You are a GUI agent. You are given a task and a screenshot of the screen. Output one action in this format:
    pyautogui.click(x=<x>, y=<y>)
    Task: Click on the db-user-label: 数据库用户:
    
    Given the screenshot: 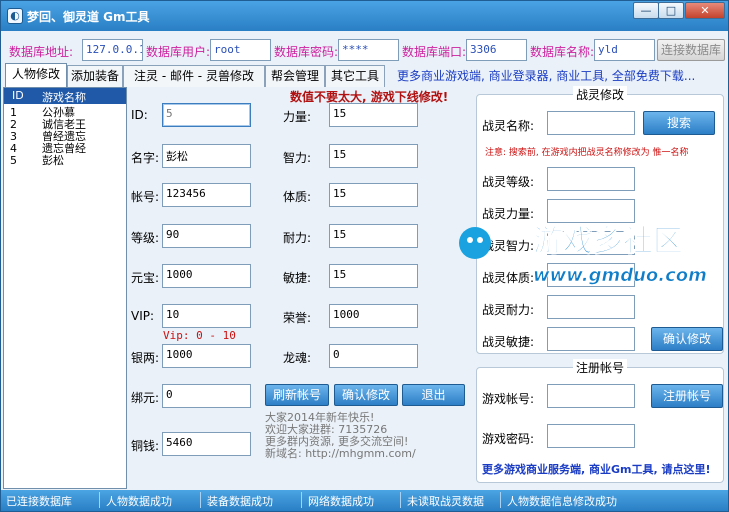 What is the action you would take?
    pyautogui.click(x=178, y=52)
    